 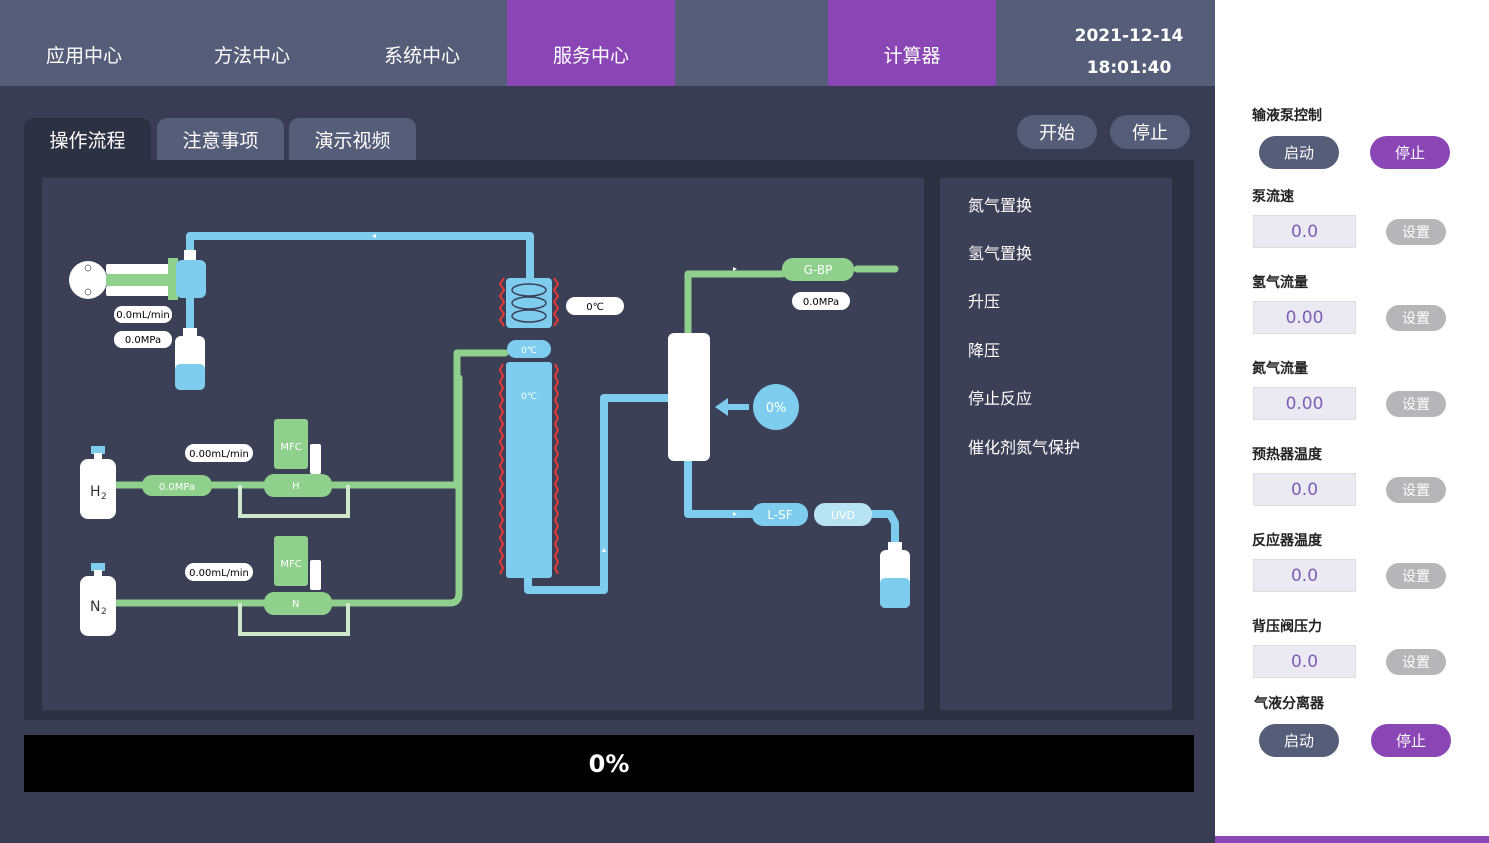 What do you see at coordinates (98, 482) in the screenshot?
I see `h2-cylinder: H 2` at bounding box center [98, 482].